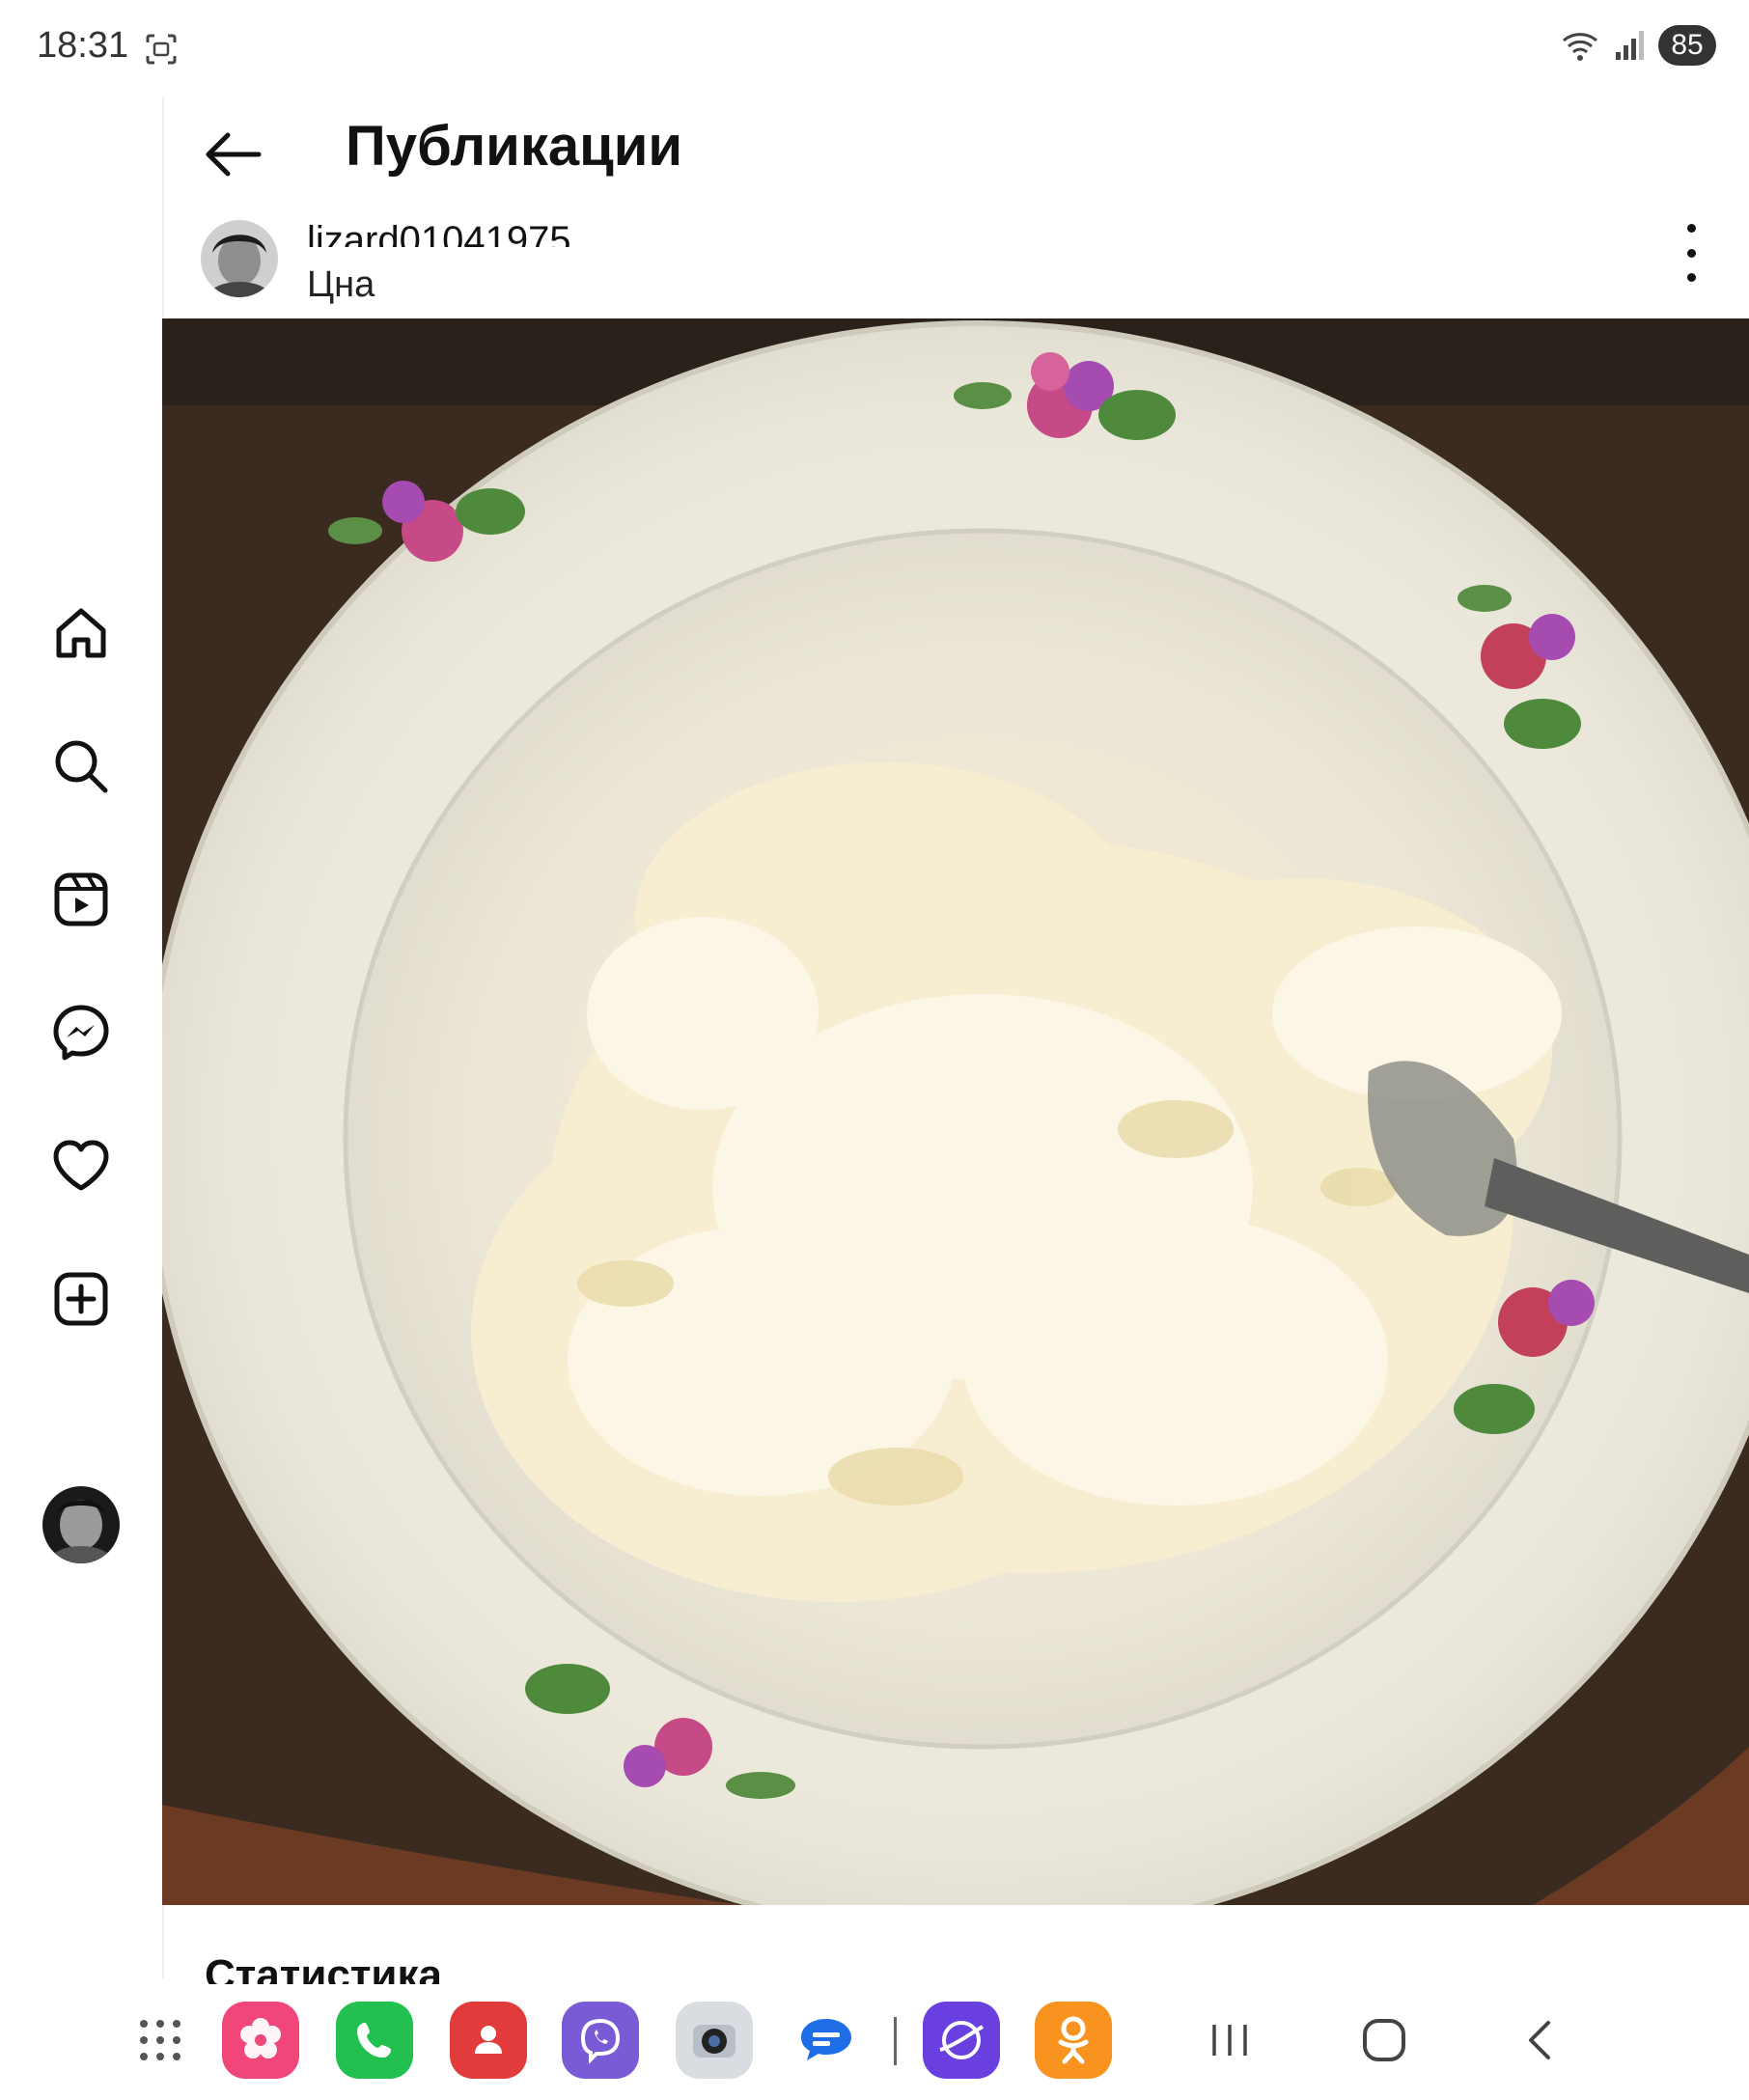  What do you see at coordinates (81, 633) in the screenshot?
I see `home-icon` at bounding box center [81, 633].